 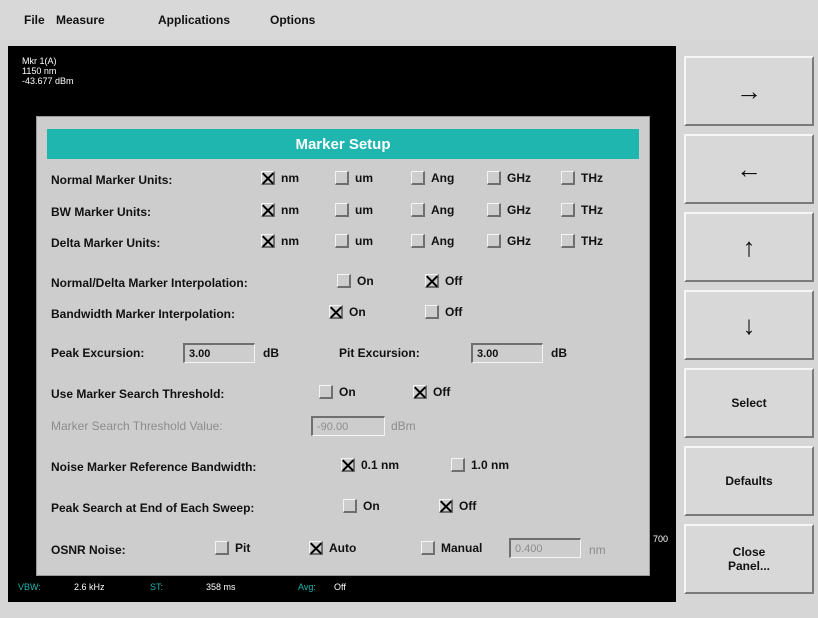 What do you see at coordinates (354, 210) in the screenshot?
I see `bw-units-option-um: um` at bounding box center [354, 210].